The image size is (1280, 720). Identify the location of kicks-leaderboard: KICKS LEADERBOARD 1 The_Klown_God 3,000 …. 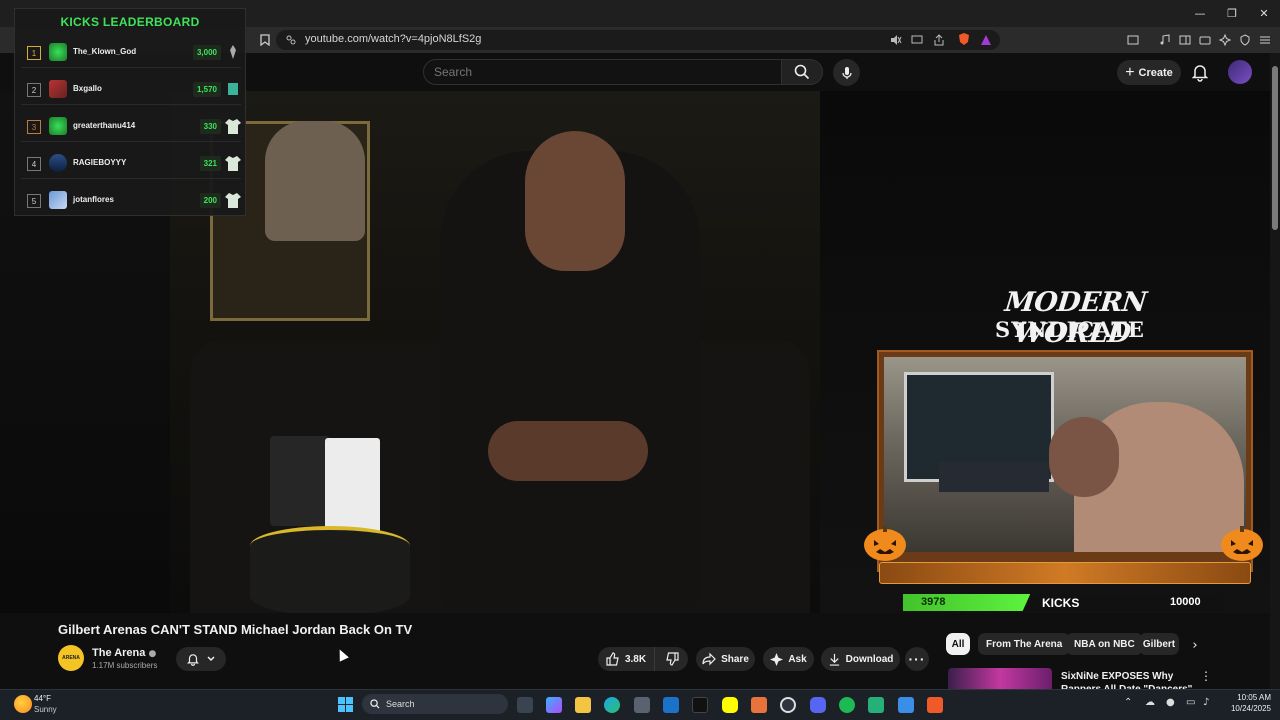
(130, 112).